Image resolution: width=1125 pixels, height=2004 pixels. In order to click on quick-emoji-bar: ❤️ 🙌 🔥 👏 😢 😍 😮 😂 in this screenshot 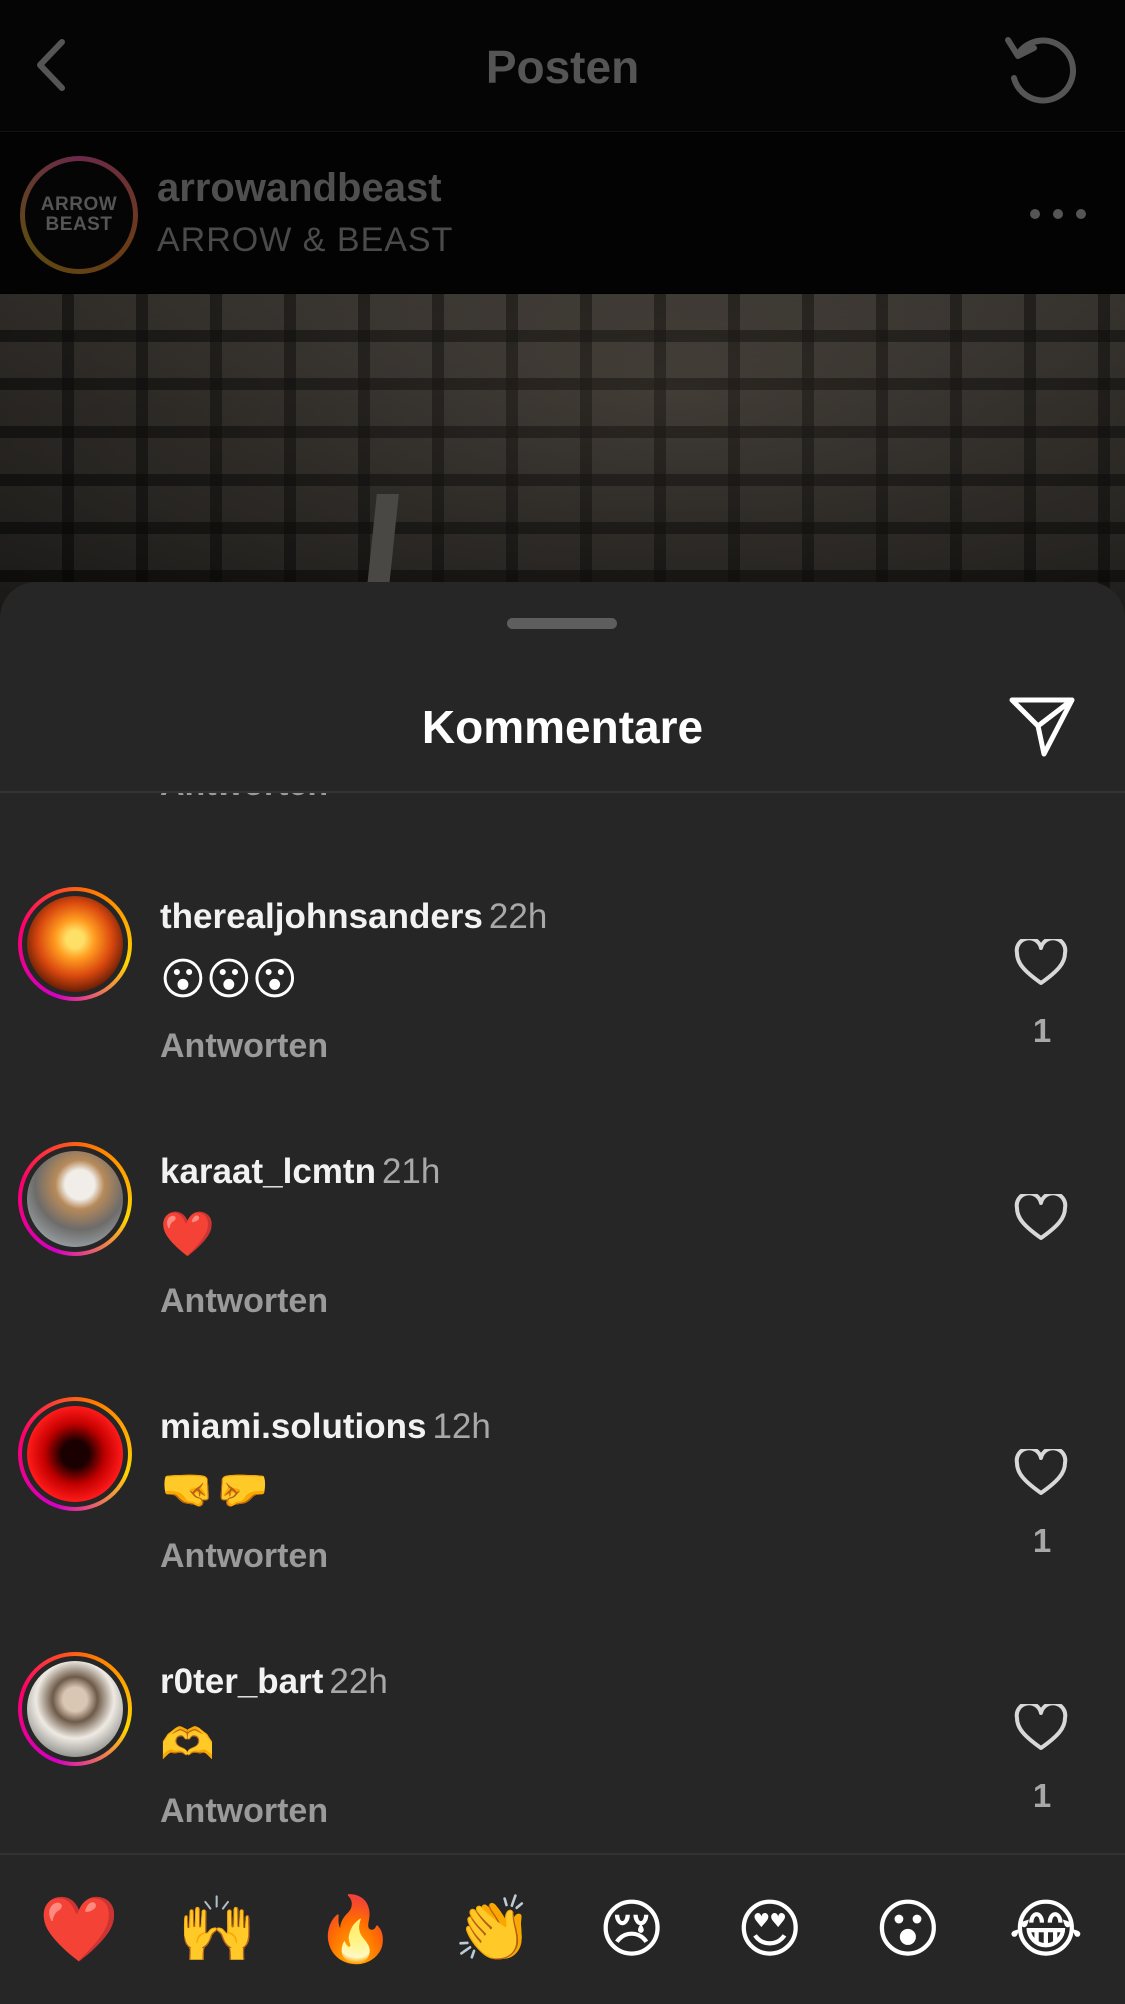, I will do `click(562, 1929)`.